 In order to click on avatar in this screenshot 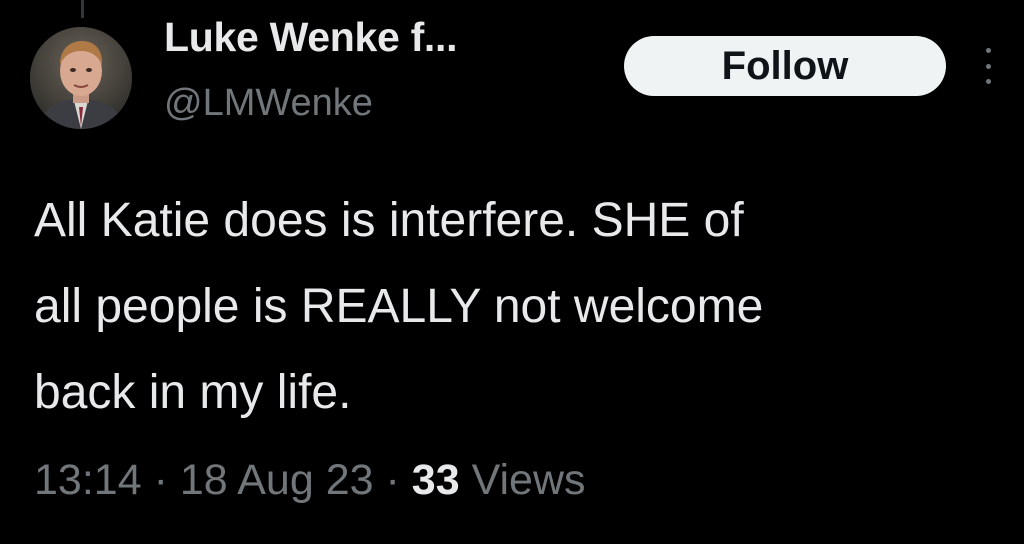, I will do `click(81, 78)`.